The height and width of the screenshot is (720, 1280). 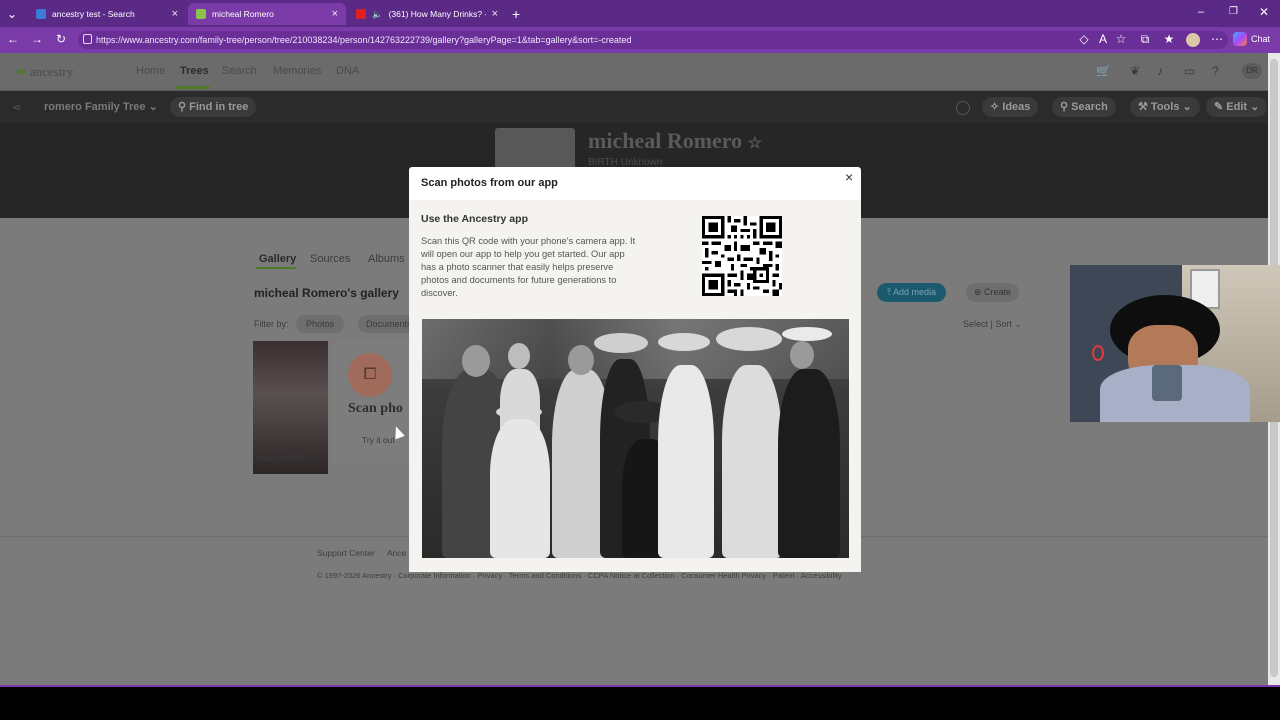 What do you see at coordinates (153, 107) in the screenshot?
I see `chevron-down-icon: ⌄` at bounding box center [153, 107].